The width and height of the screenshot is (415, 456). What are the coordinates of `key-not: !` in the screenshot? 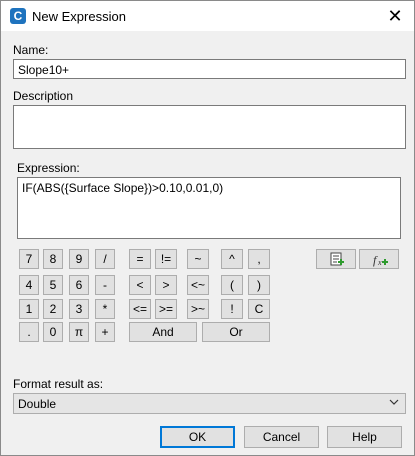 It's located at (232, 309).